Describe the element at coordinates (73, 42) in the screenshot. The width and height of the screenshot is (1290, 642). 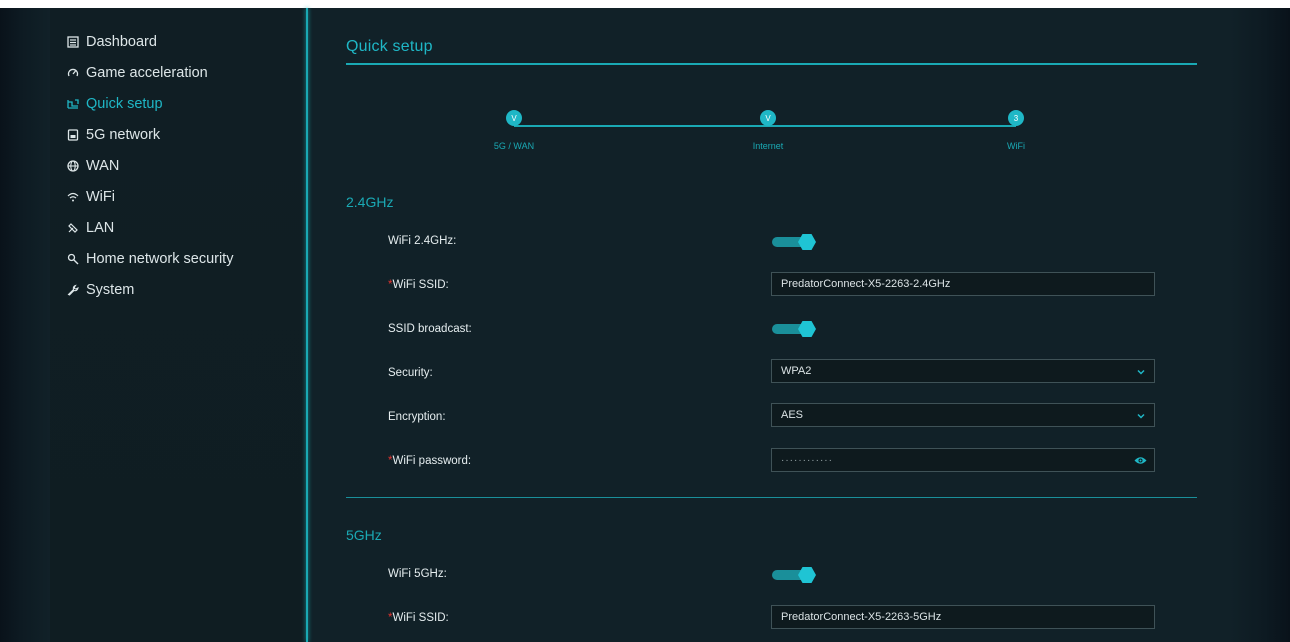
I see `dashboard-icon` at that location.